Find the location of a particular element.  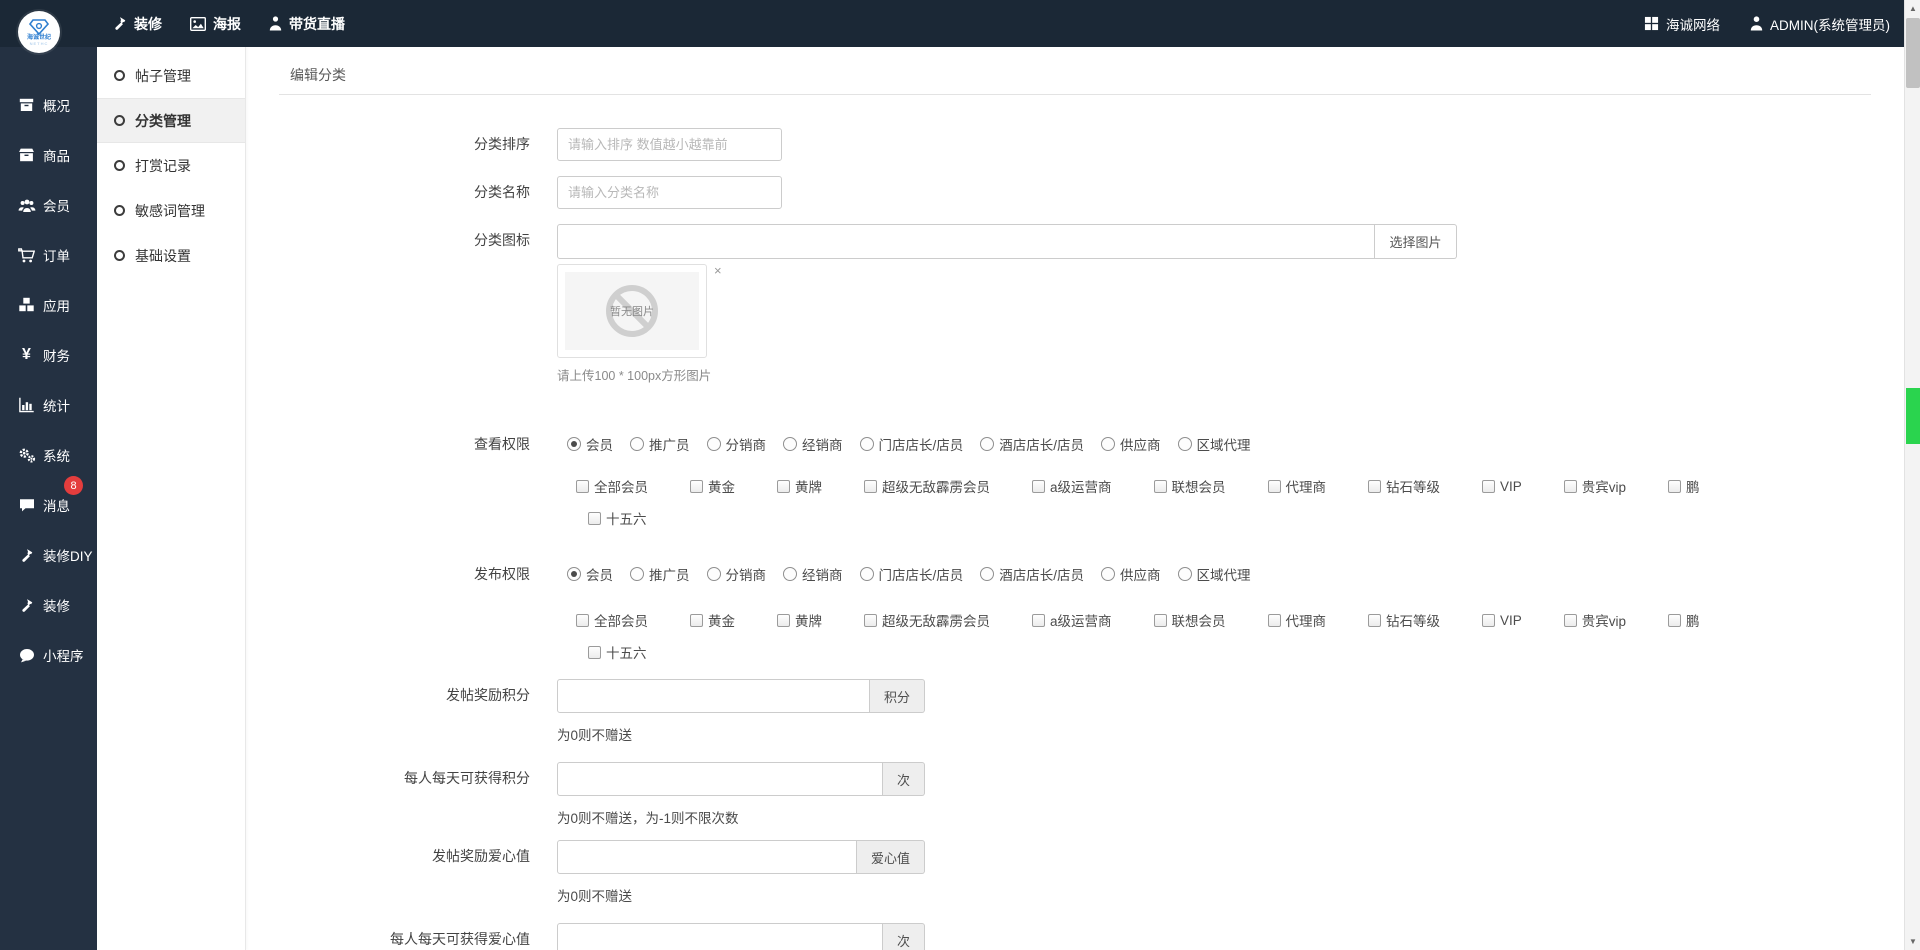

scroll-up-icon: ▲ is located at coordinates (1912, 8).